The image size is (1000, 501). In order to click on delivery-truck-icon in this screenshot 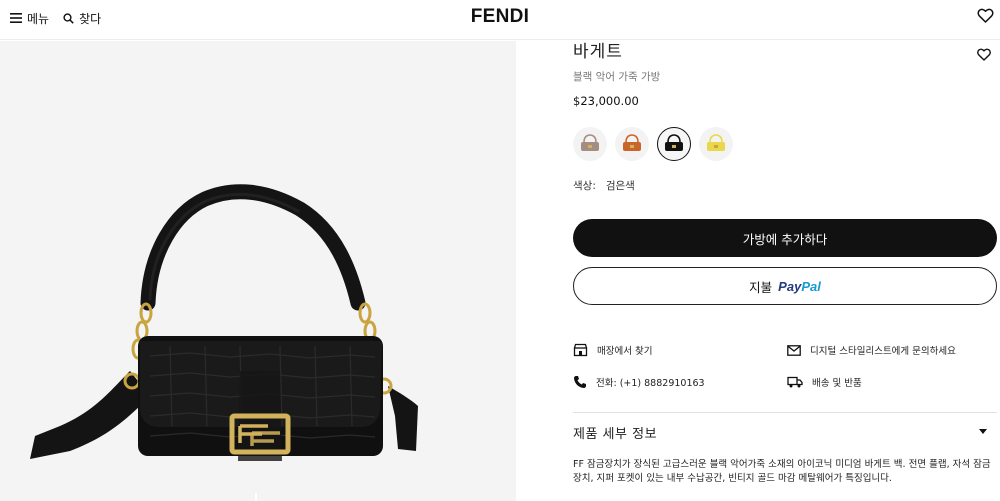, I will do `click(795, 382)`.